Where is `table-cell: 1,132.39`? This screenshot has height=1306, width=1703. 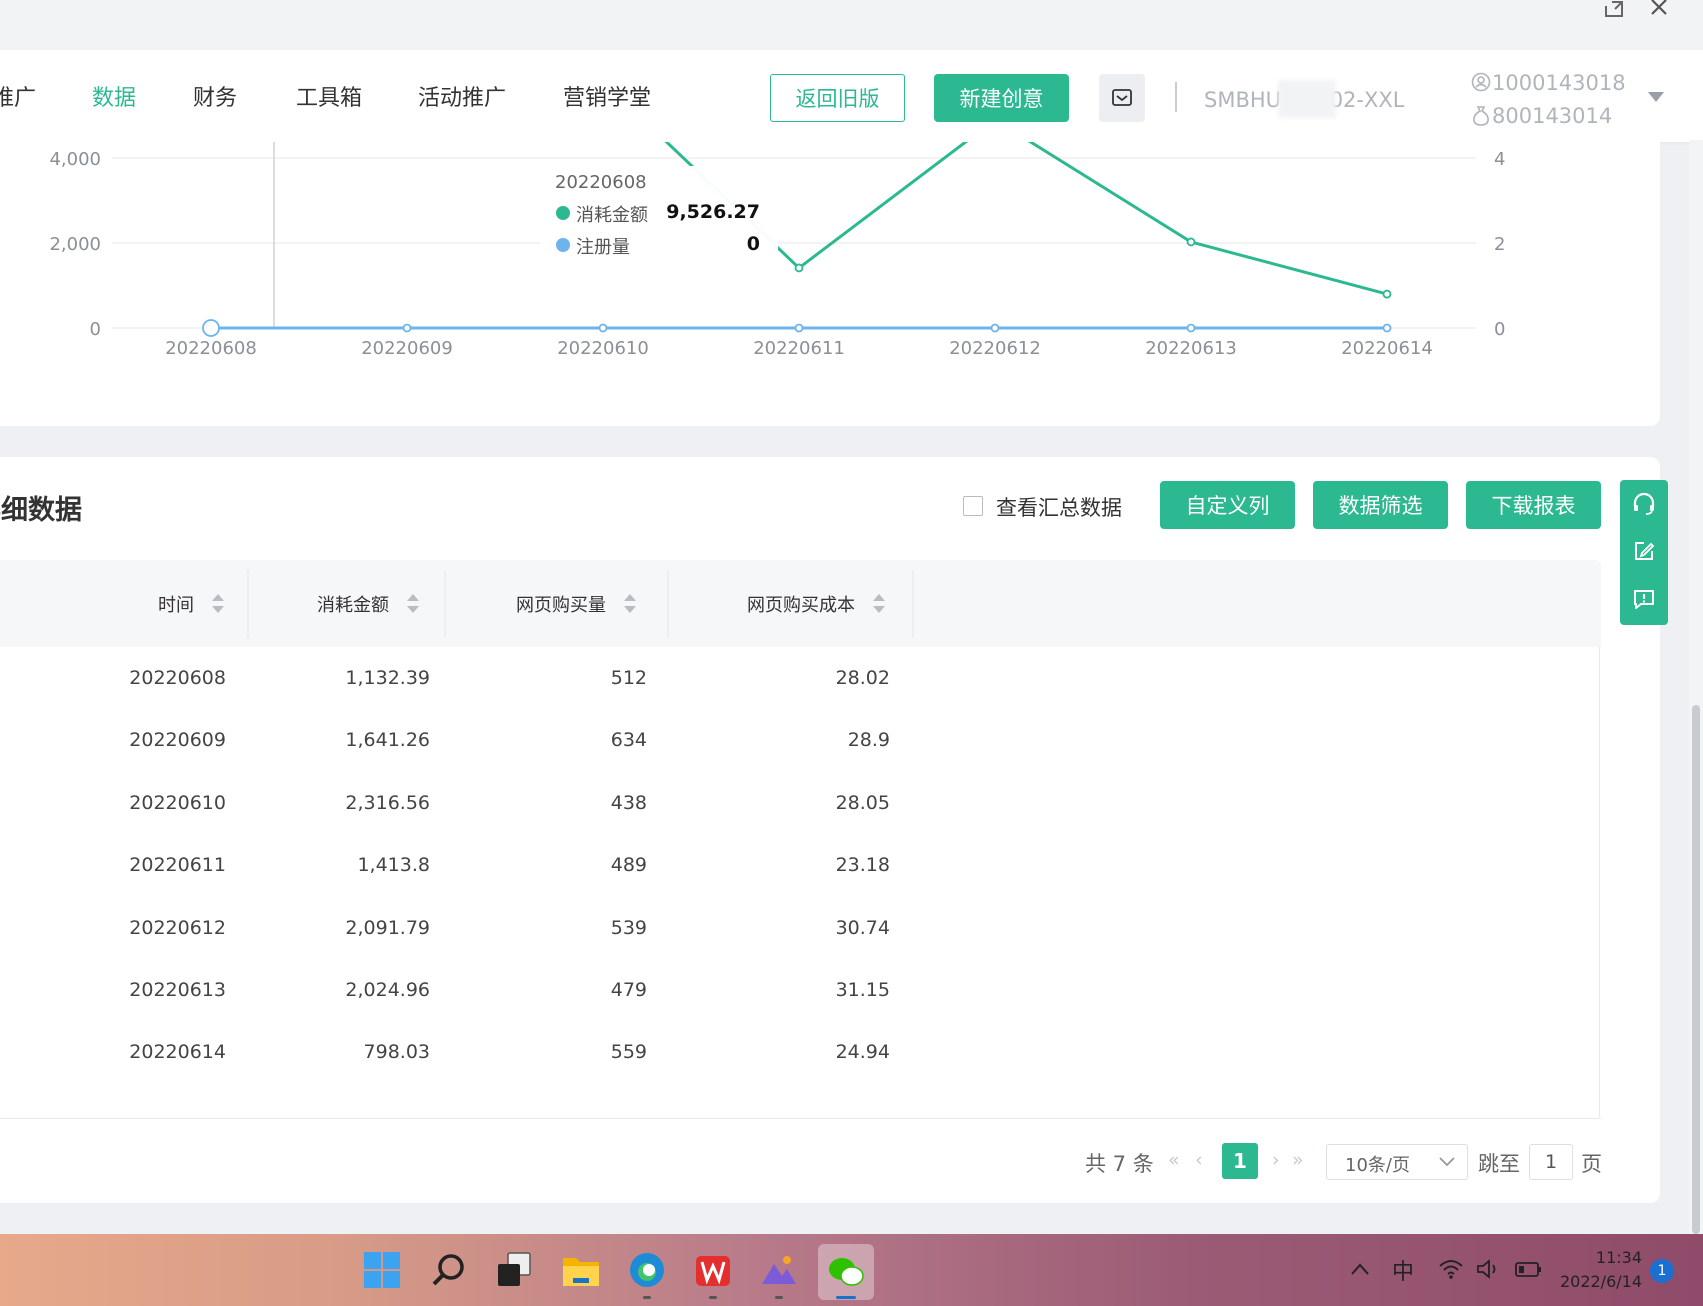
table-cell: 1,132.39 is located at coordinates (387, 678).